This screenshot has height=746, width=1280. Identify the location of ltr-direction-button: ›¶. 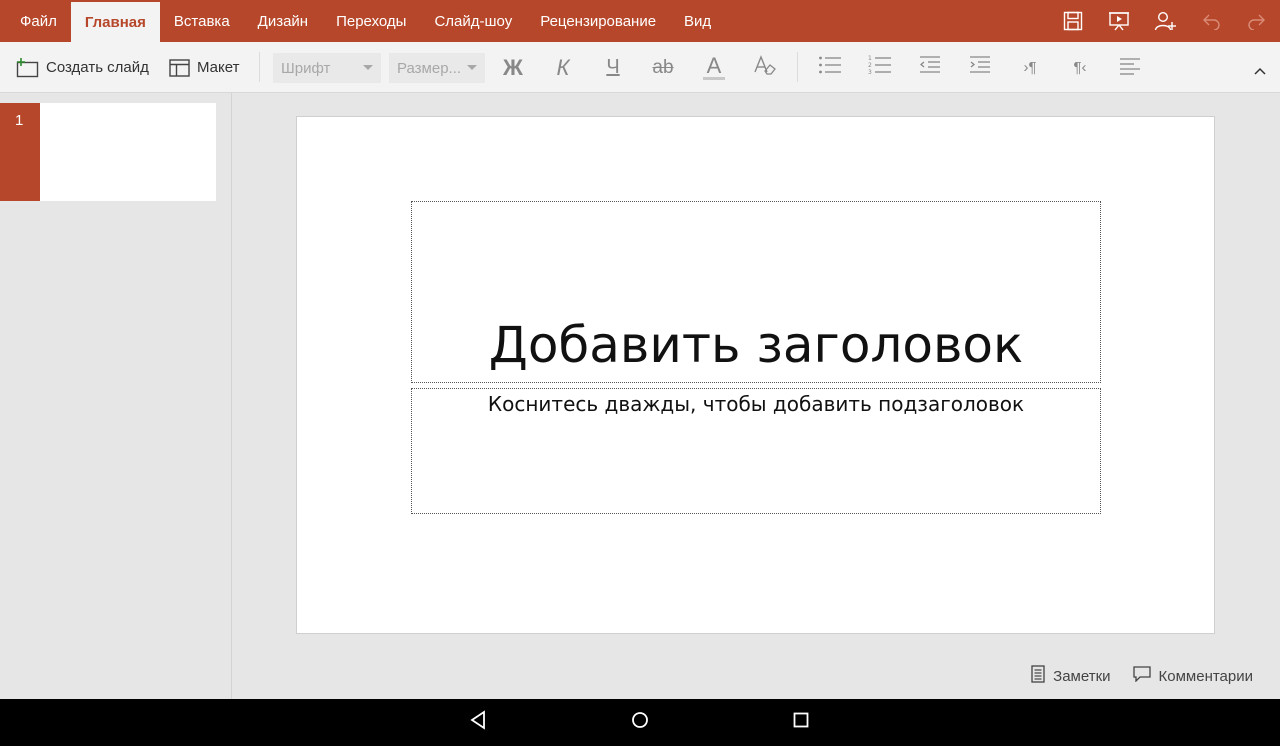
(1030, 67).